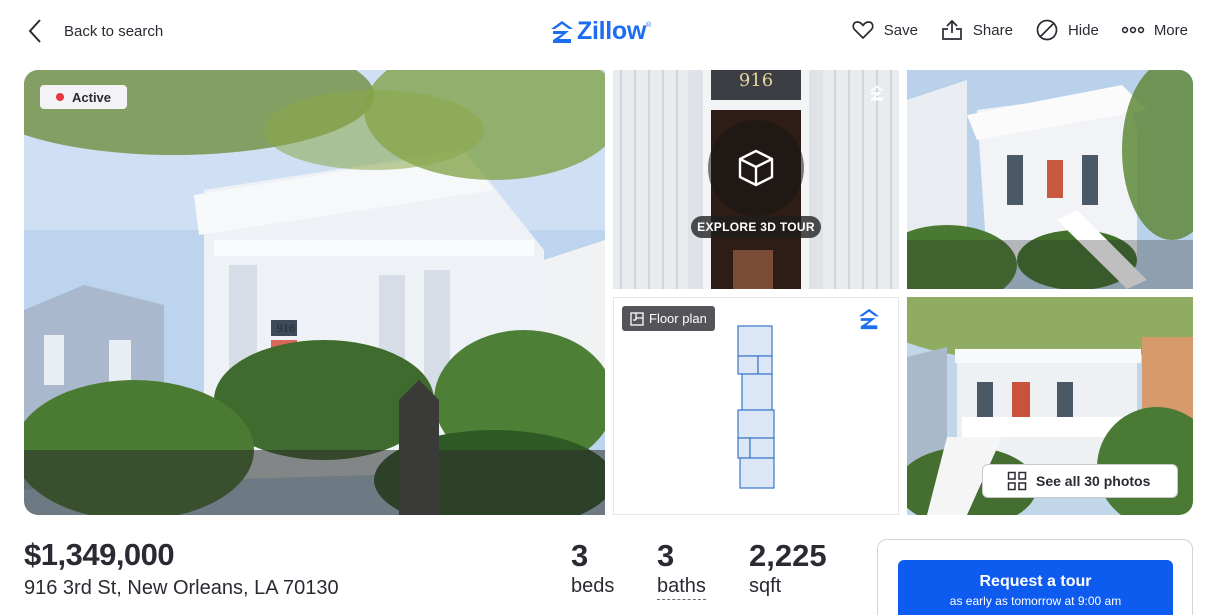 The height and width of the screenshot is (615, 1212). What do you see at coordinates (612, 31) in the screenshot?
I see `logo-wordmark: Zillow` at bounding box center [612, 31].